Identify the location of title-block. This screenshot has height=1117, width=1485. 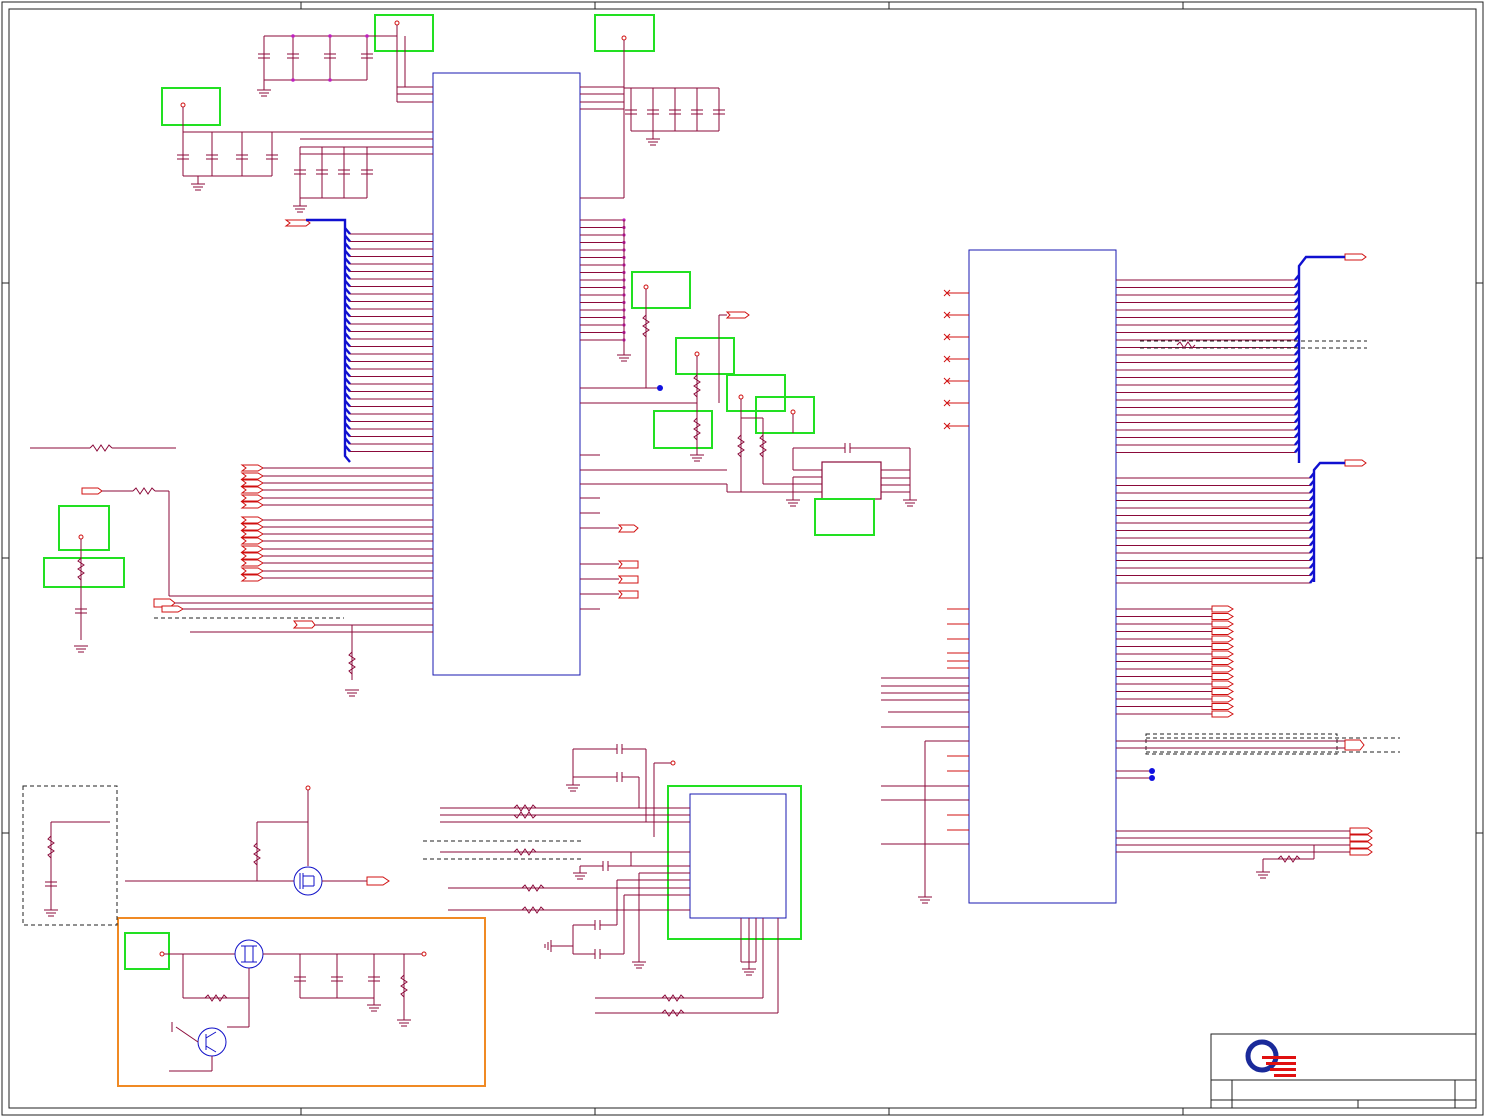
(1343, 1071).